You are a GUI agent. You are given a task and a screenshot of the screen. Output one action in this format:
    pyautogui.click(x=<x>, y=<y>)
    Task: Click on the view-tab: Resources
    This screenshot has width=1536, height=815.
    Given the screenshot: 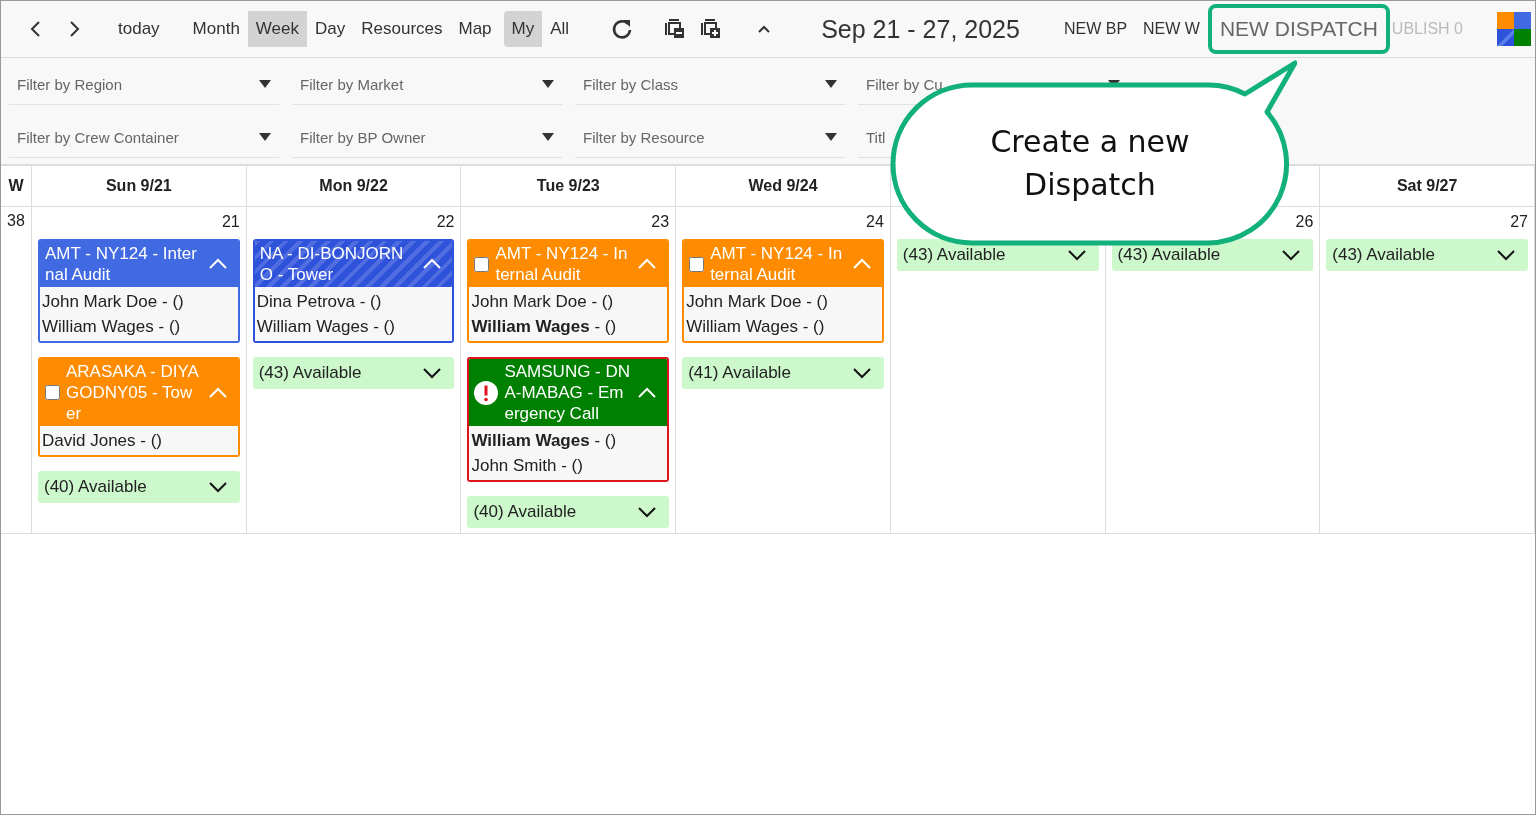 What is the action you would take?
    pyautogui.click(x=402, y=29)
    